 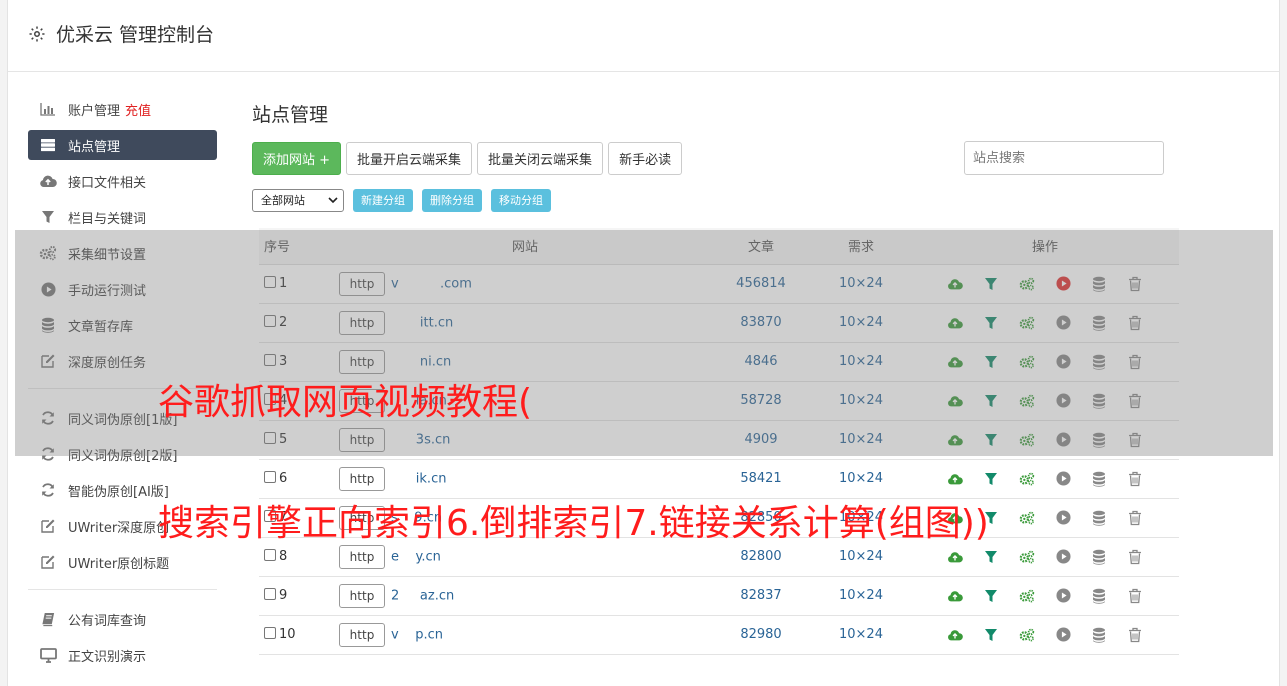 What do you see at coordinates (416, 556) in the screenshot?
I see `site-domain-link: e y.cn` at bounding box center [416, 556].